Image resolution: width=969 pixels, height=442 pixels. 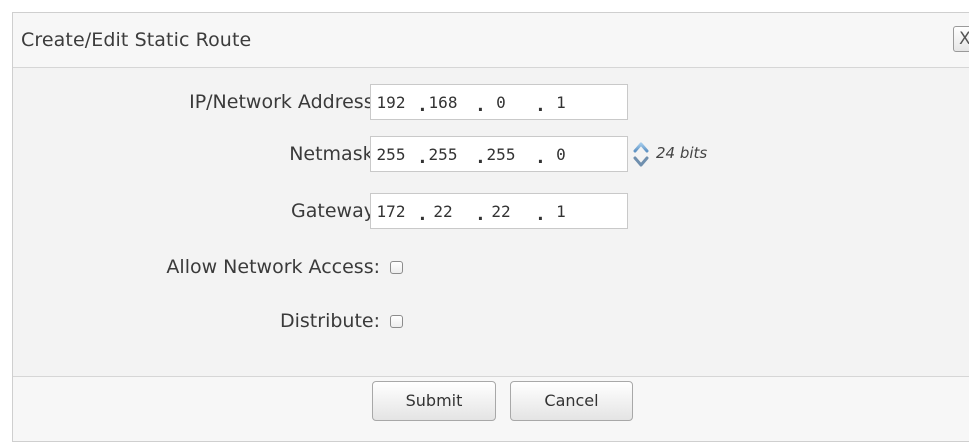 What do you see at coordinates (561, 211) in the screenshot?
I see `gateway-octet-4: 1` at bounding box center [561, 211].